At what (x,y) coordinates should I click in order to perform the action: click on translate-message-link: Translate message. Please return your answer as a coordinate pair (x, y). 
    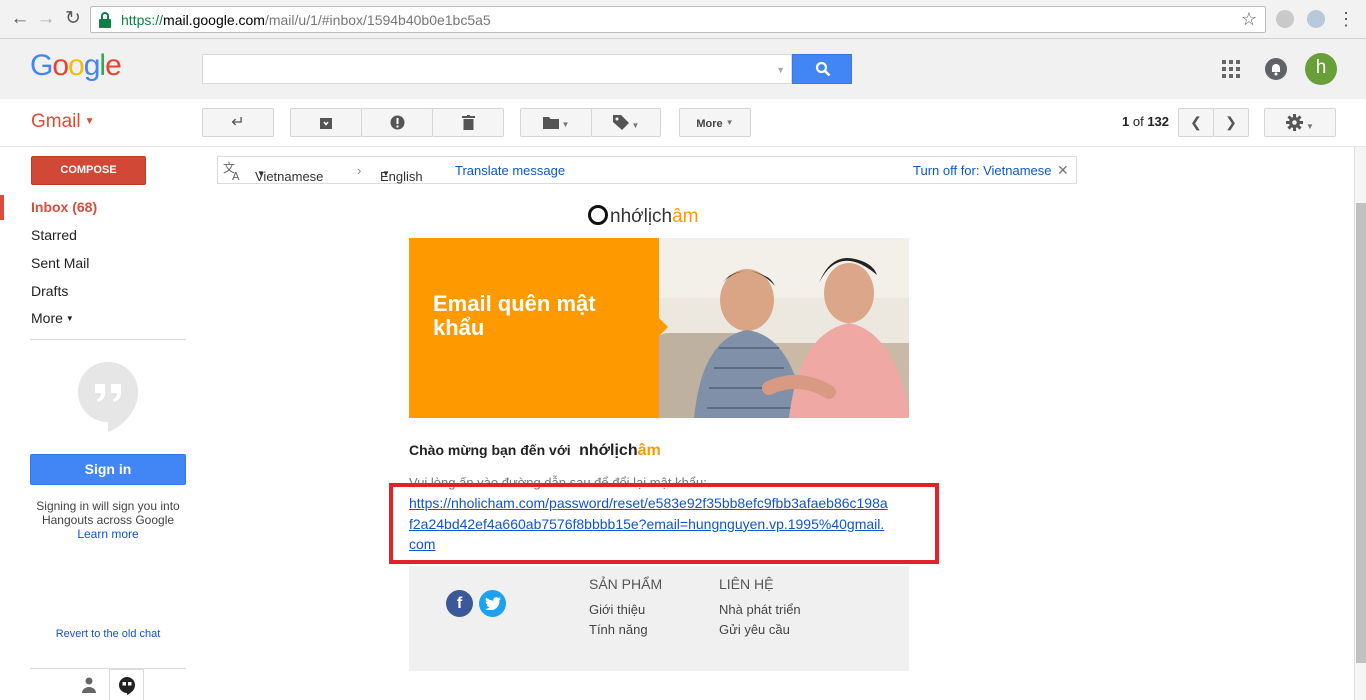
    Looking at the image, I should click on (510, 170).